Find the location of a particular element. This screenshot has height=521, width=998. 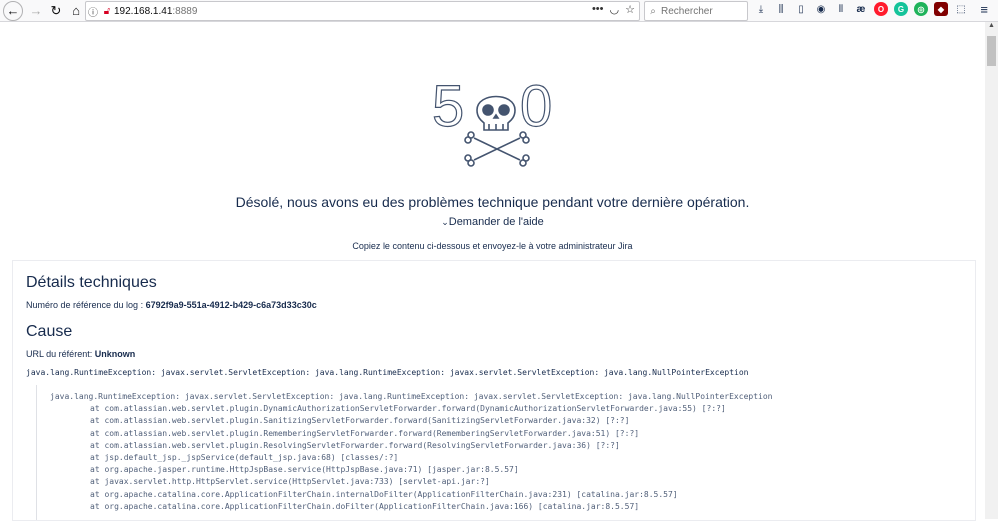

scroll-thumb is located at coordinates (991, 51).